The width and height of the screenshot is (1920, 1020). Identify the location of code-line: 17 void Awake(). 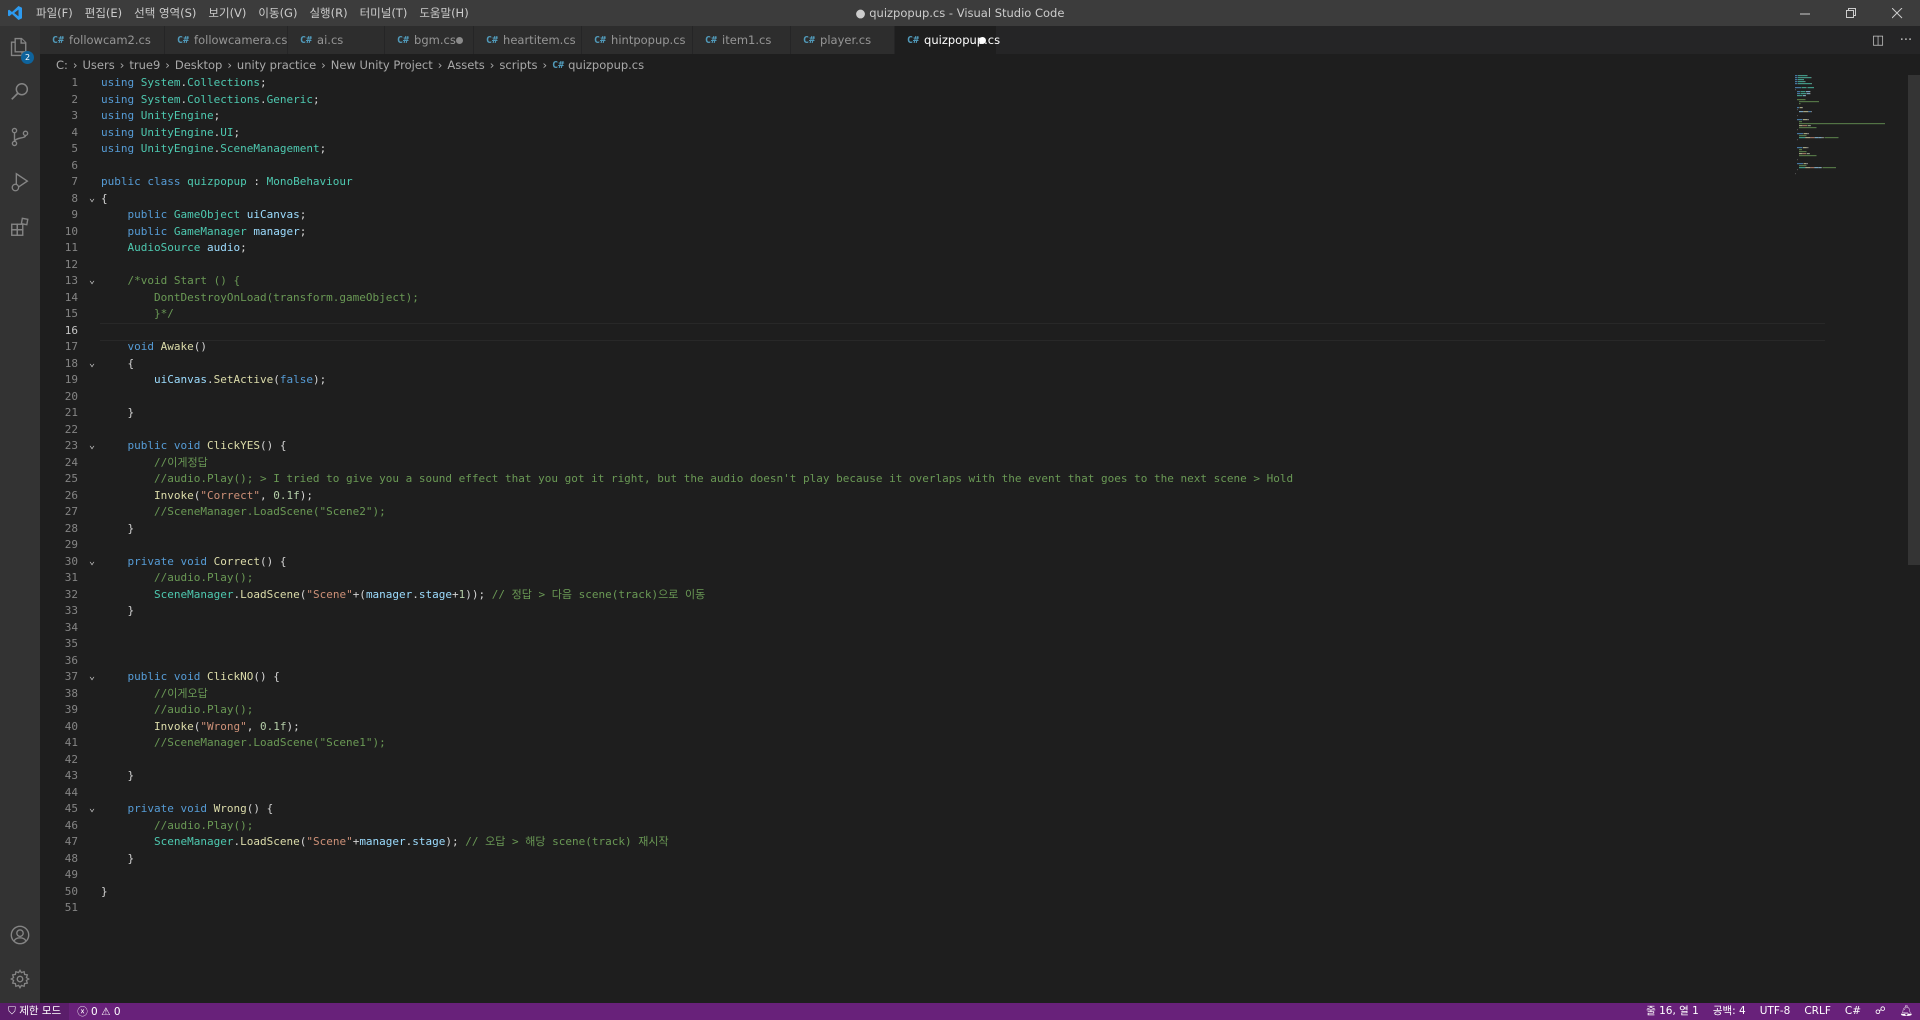
(912, 347).